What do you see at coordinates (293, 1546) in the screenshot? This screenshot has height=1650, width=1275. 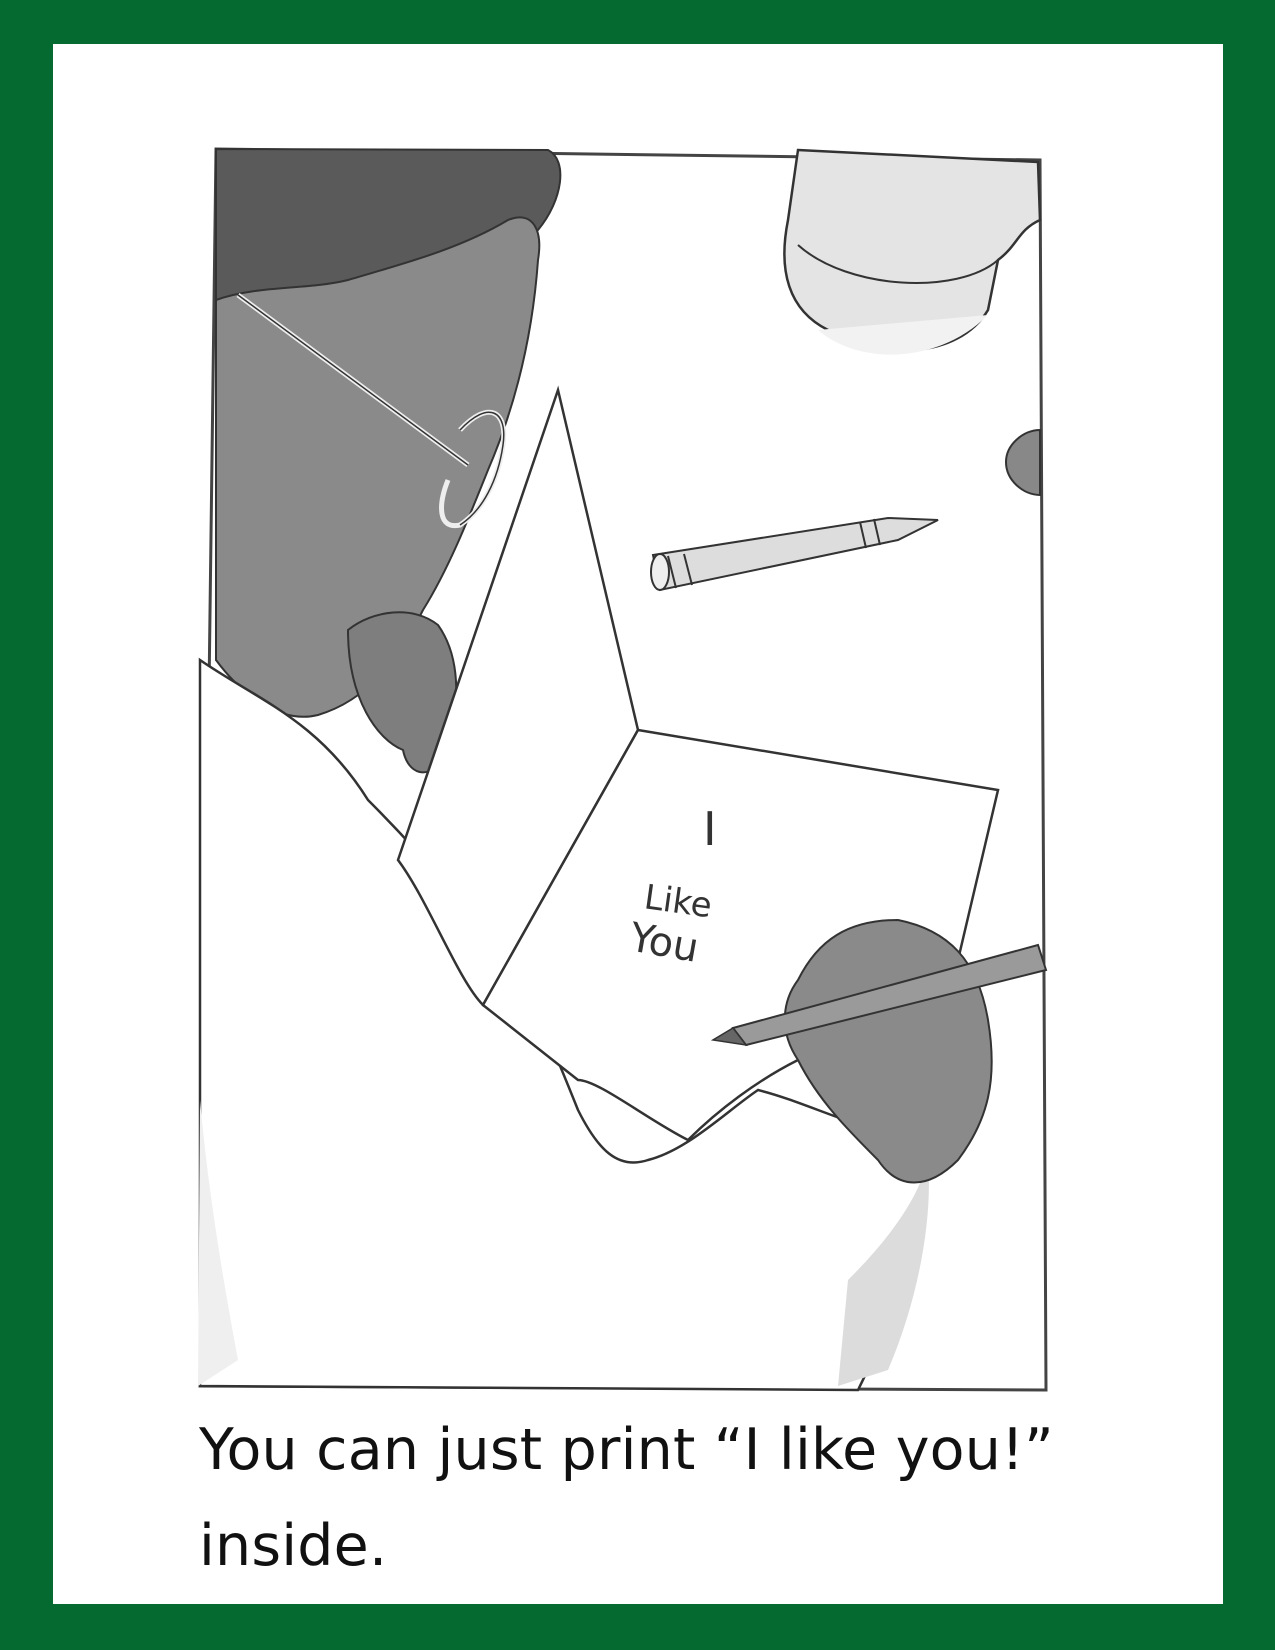 I see `caption-line-2: inside.` at bounding box center [293, 1546].